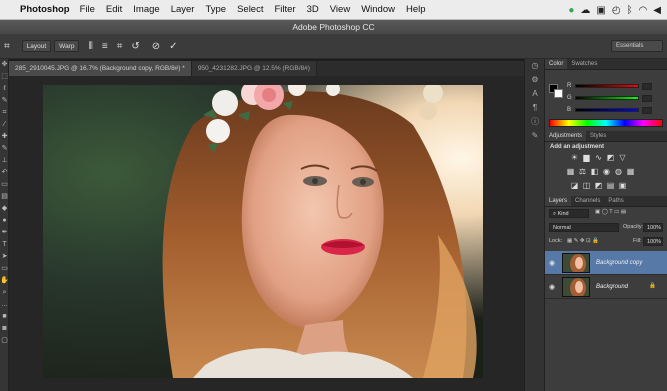 The height and width of the screenshot is (391, 667). What do you see at coordinates (87, 9) in the screenshot?
I see `menu-file: File` at bounding box center [87, 9].